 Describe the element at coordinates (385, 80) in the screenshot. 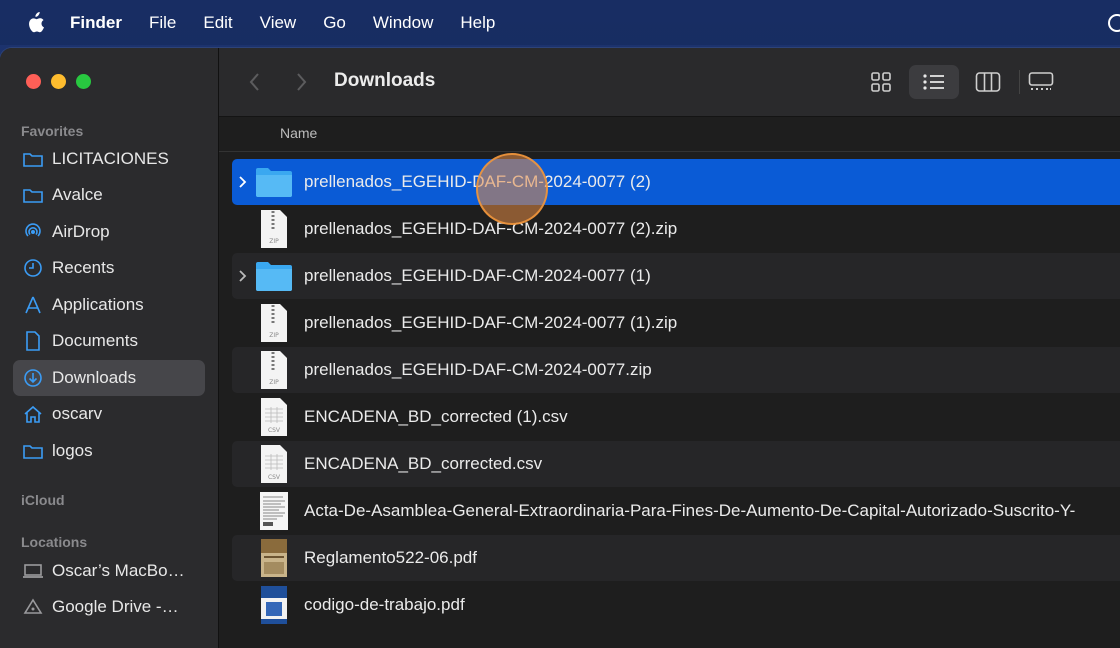

I see `window-title: Downloads` at that location.